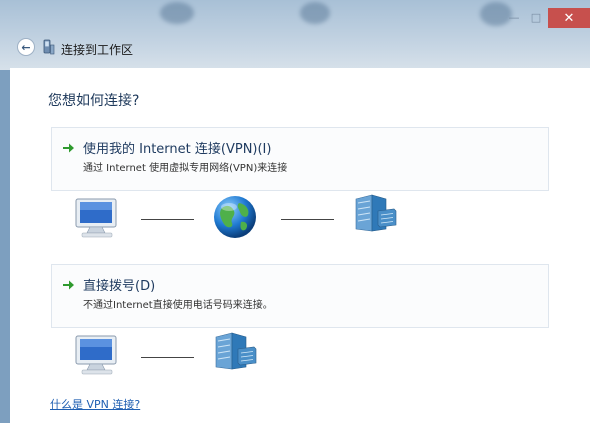 The height and width of the screenshot is (423, 590). Describe the element at coordinates (569, 18) in the screenshot. I see `close-button: ✕` at that location.